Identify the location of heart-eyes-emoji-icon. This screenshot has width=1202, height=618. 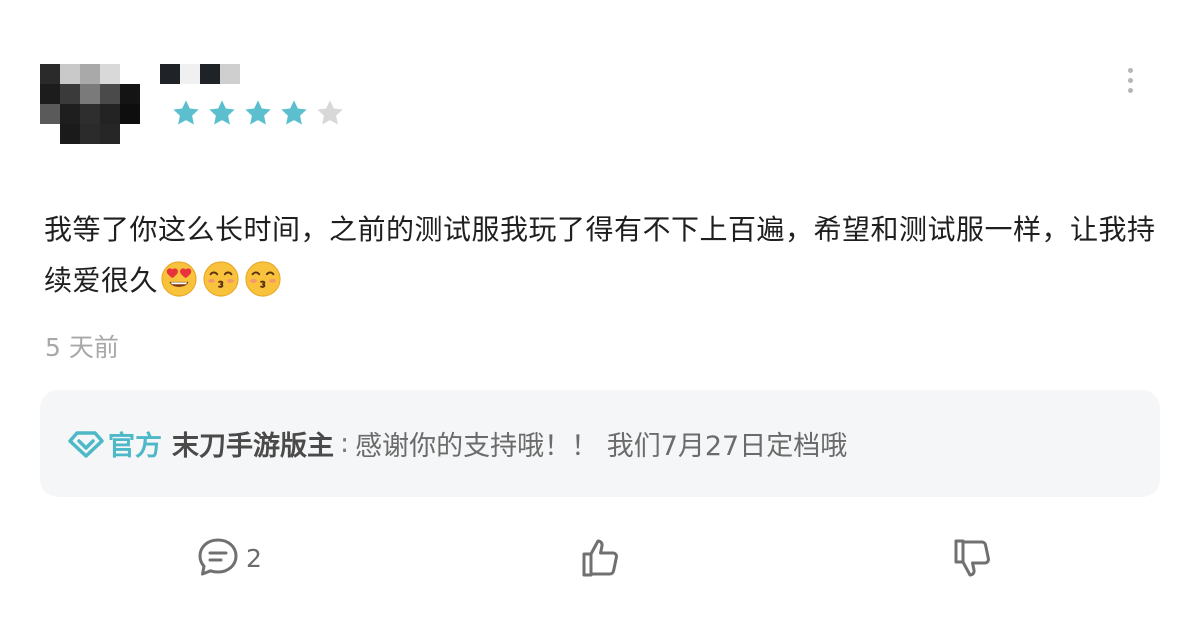
(179, 279).